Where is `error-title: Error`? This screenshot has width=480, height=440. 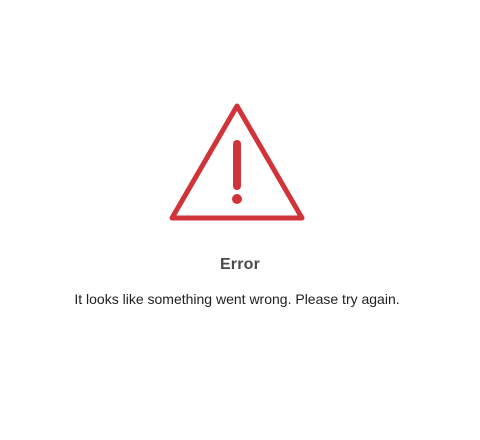
error-title: Error is located at coordinates (240, 264).